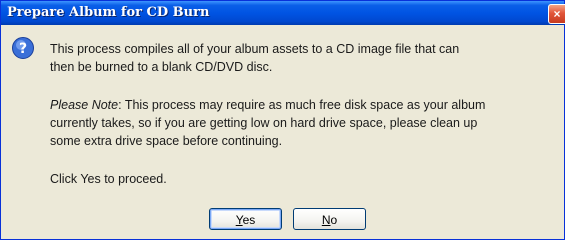  Describe the element at coordinates (239, 220) in the screenshot. I see `yes-mnemonic: Y` at that location.